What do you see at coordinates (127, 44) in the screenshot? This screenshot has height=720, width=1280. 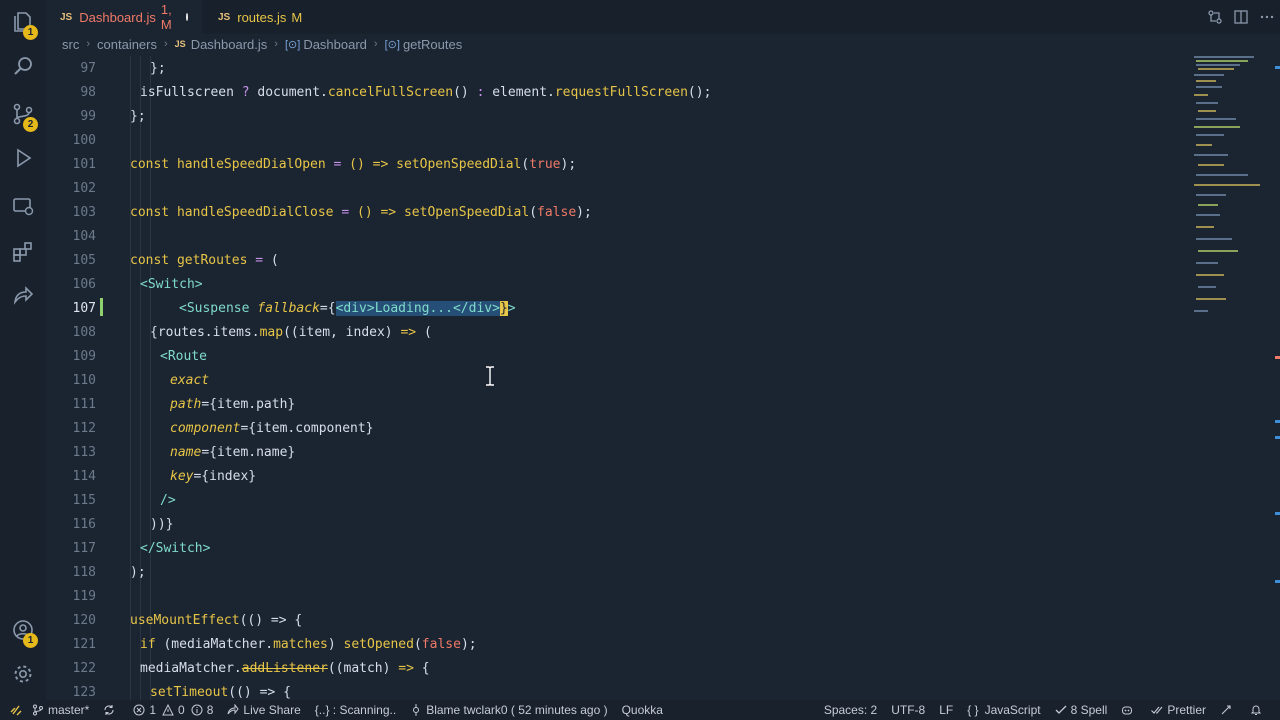 I see `breadcrumb-containers: containers` at bounding box center [127, 44].